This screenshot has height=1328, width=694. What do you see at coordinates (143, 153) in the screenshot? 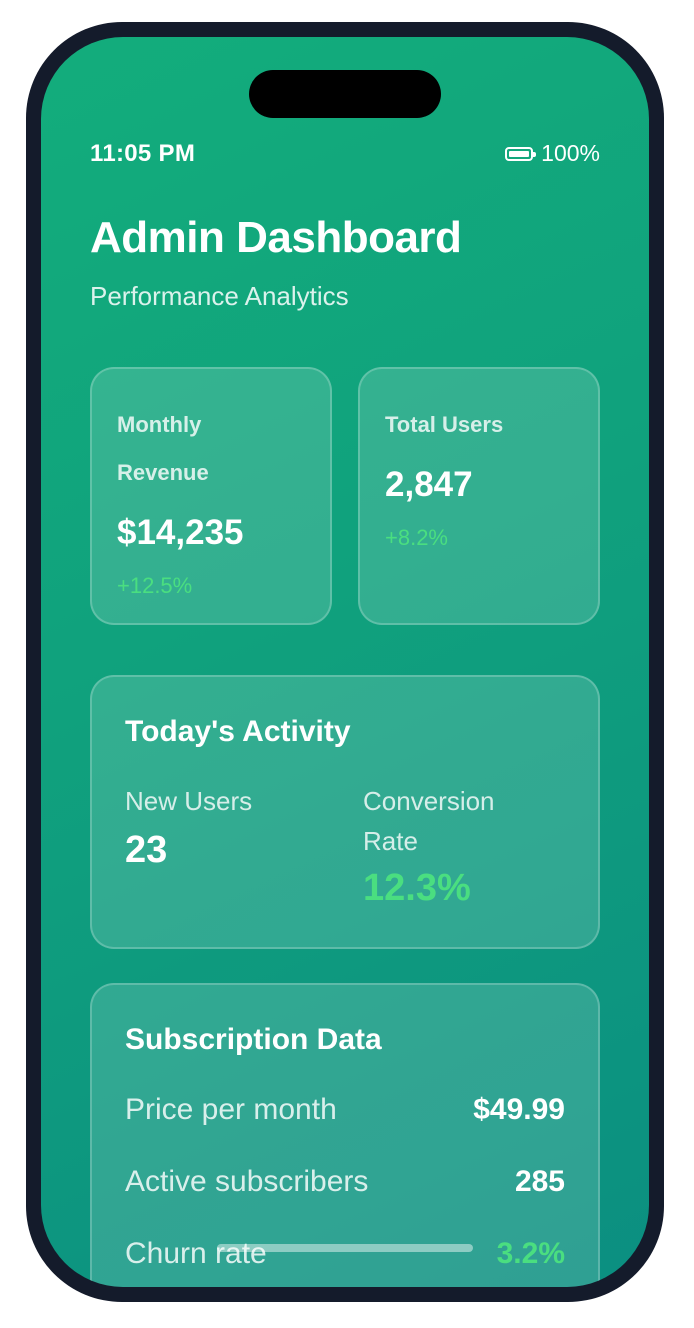
I see `status-time: 11:05 PM` at bounding box center [143, 153].